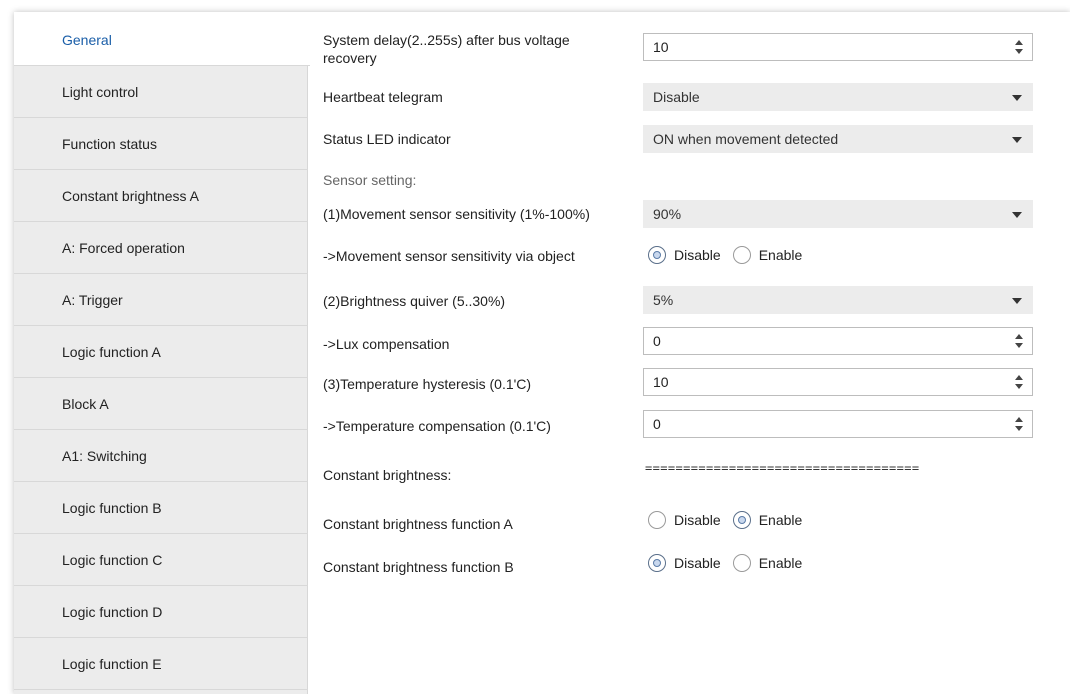  Describe the element at coordinates (838, 214) in the screenshot. I see `movement-sensitivity-select: 90%` at that location.